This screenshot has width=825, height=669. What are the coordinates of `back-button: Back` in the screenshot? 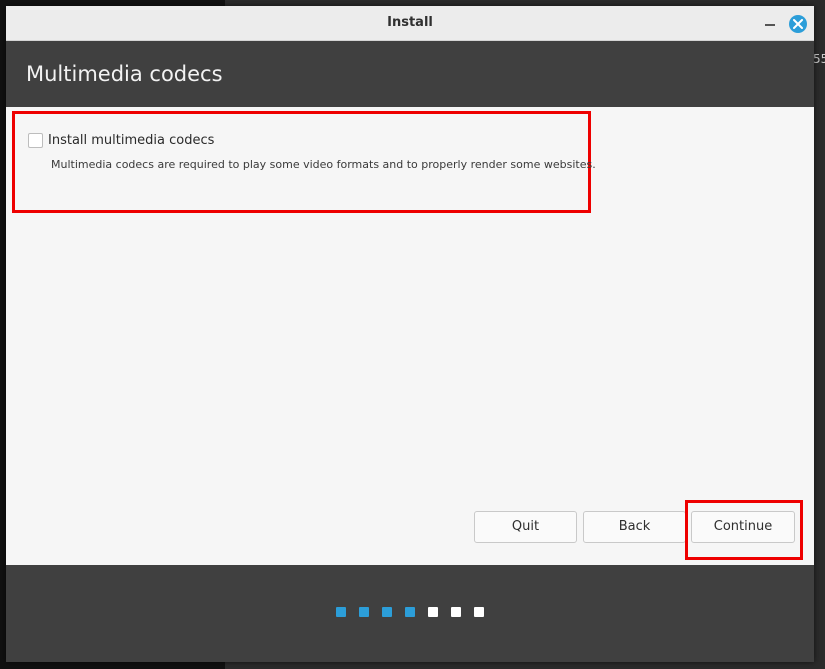 It's located at (634, 527).